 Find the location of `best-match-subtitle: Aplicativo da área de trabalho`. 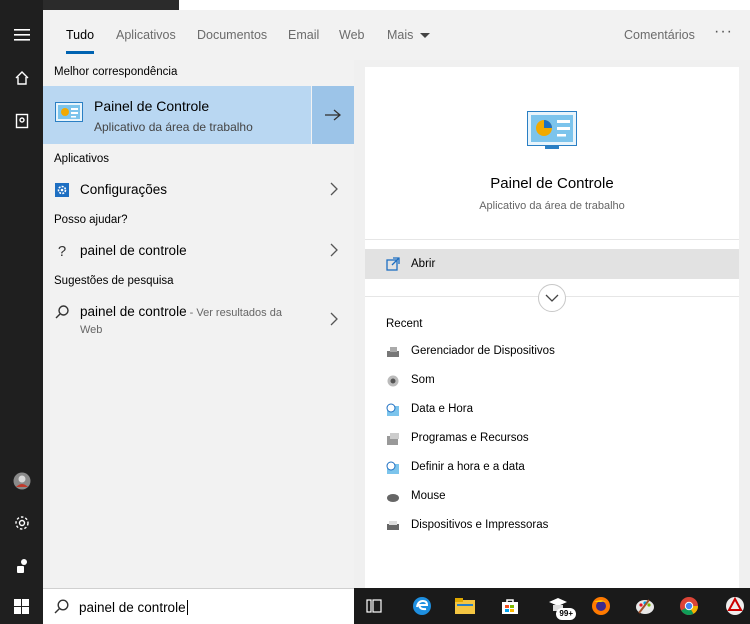

best-match-subtitle: Aplicativo da área de trabalho is located at coordinates (173, 127).